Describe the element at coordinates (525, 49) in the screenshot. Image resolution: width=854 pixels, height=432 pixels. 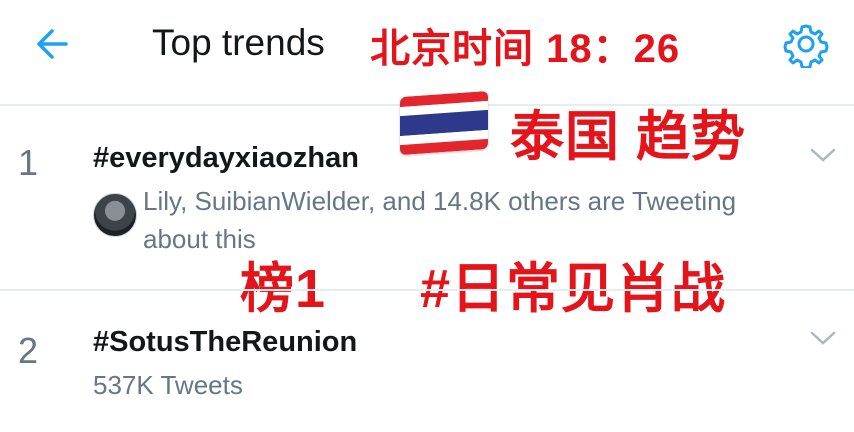
I see `overlay-beijing-time: 北京时间 18：26` at that location.